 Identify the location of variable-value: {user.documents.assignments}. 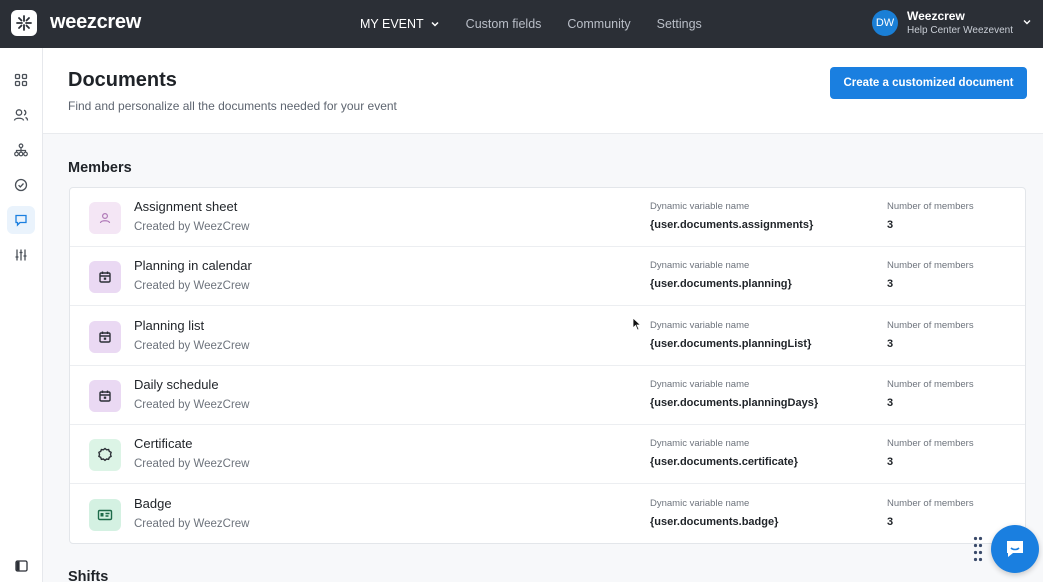
(732, 225).